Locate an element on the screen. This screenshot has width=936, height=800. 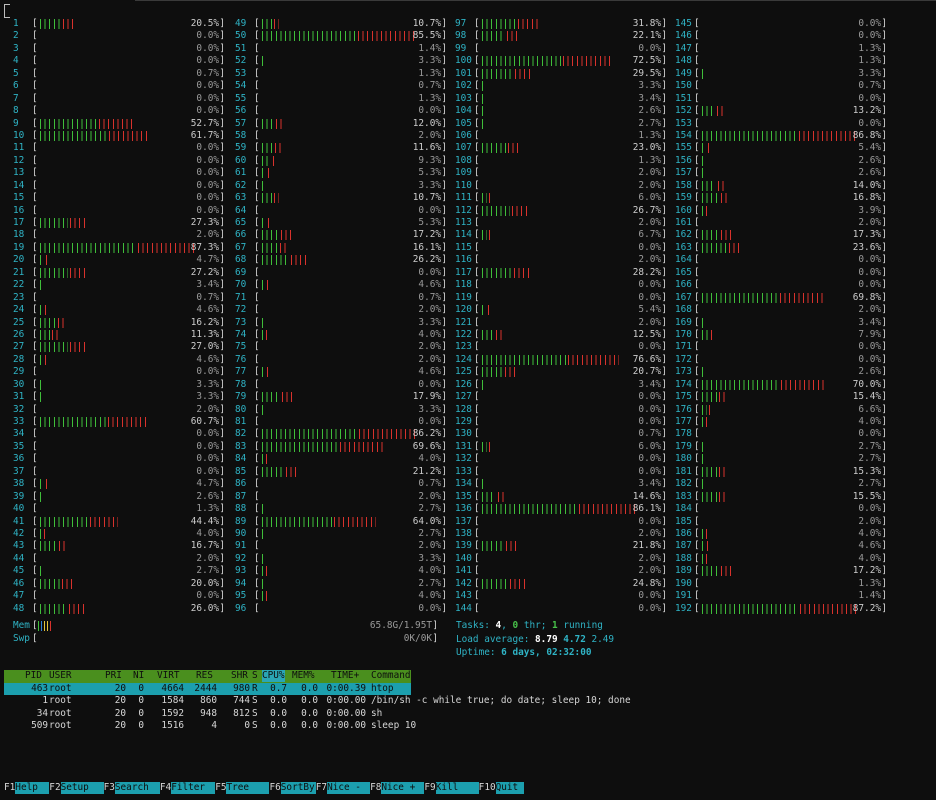
cpu-id: 183 is located at coordinates (683, 496).